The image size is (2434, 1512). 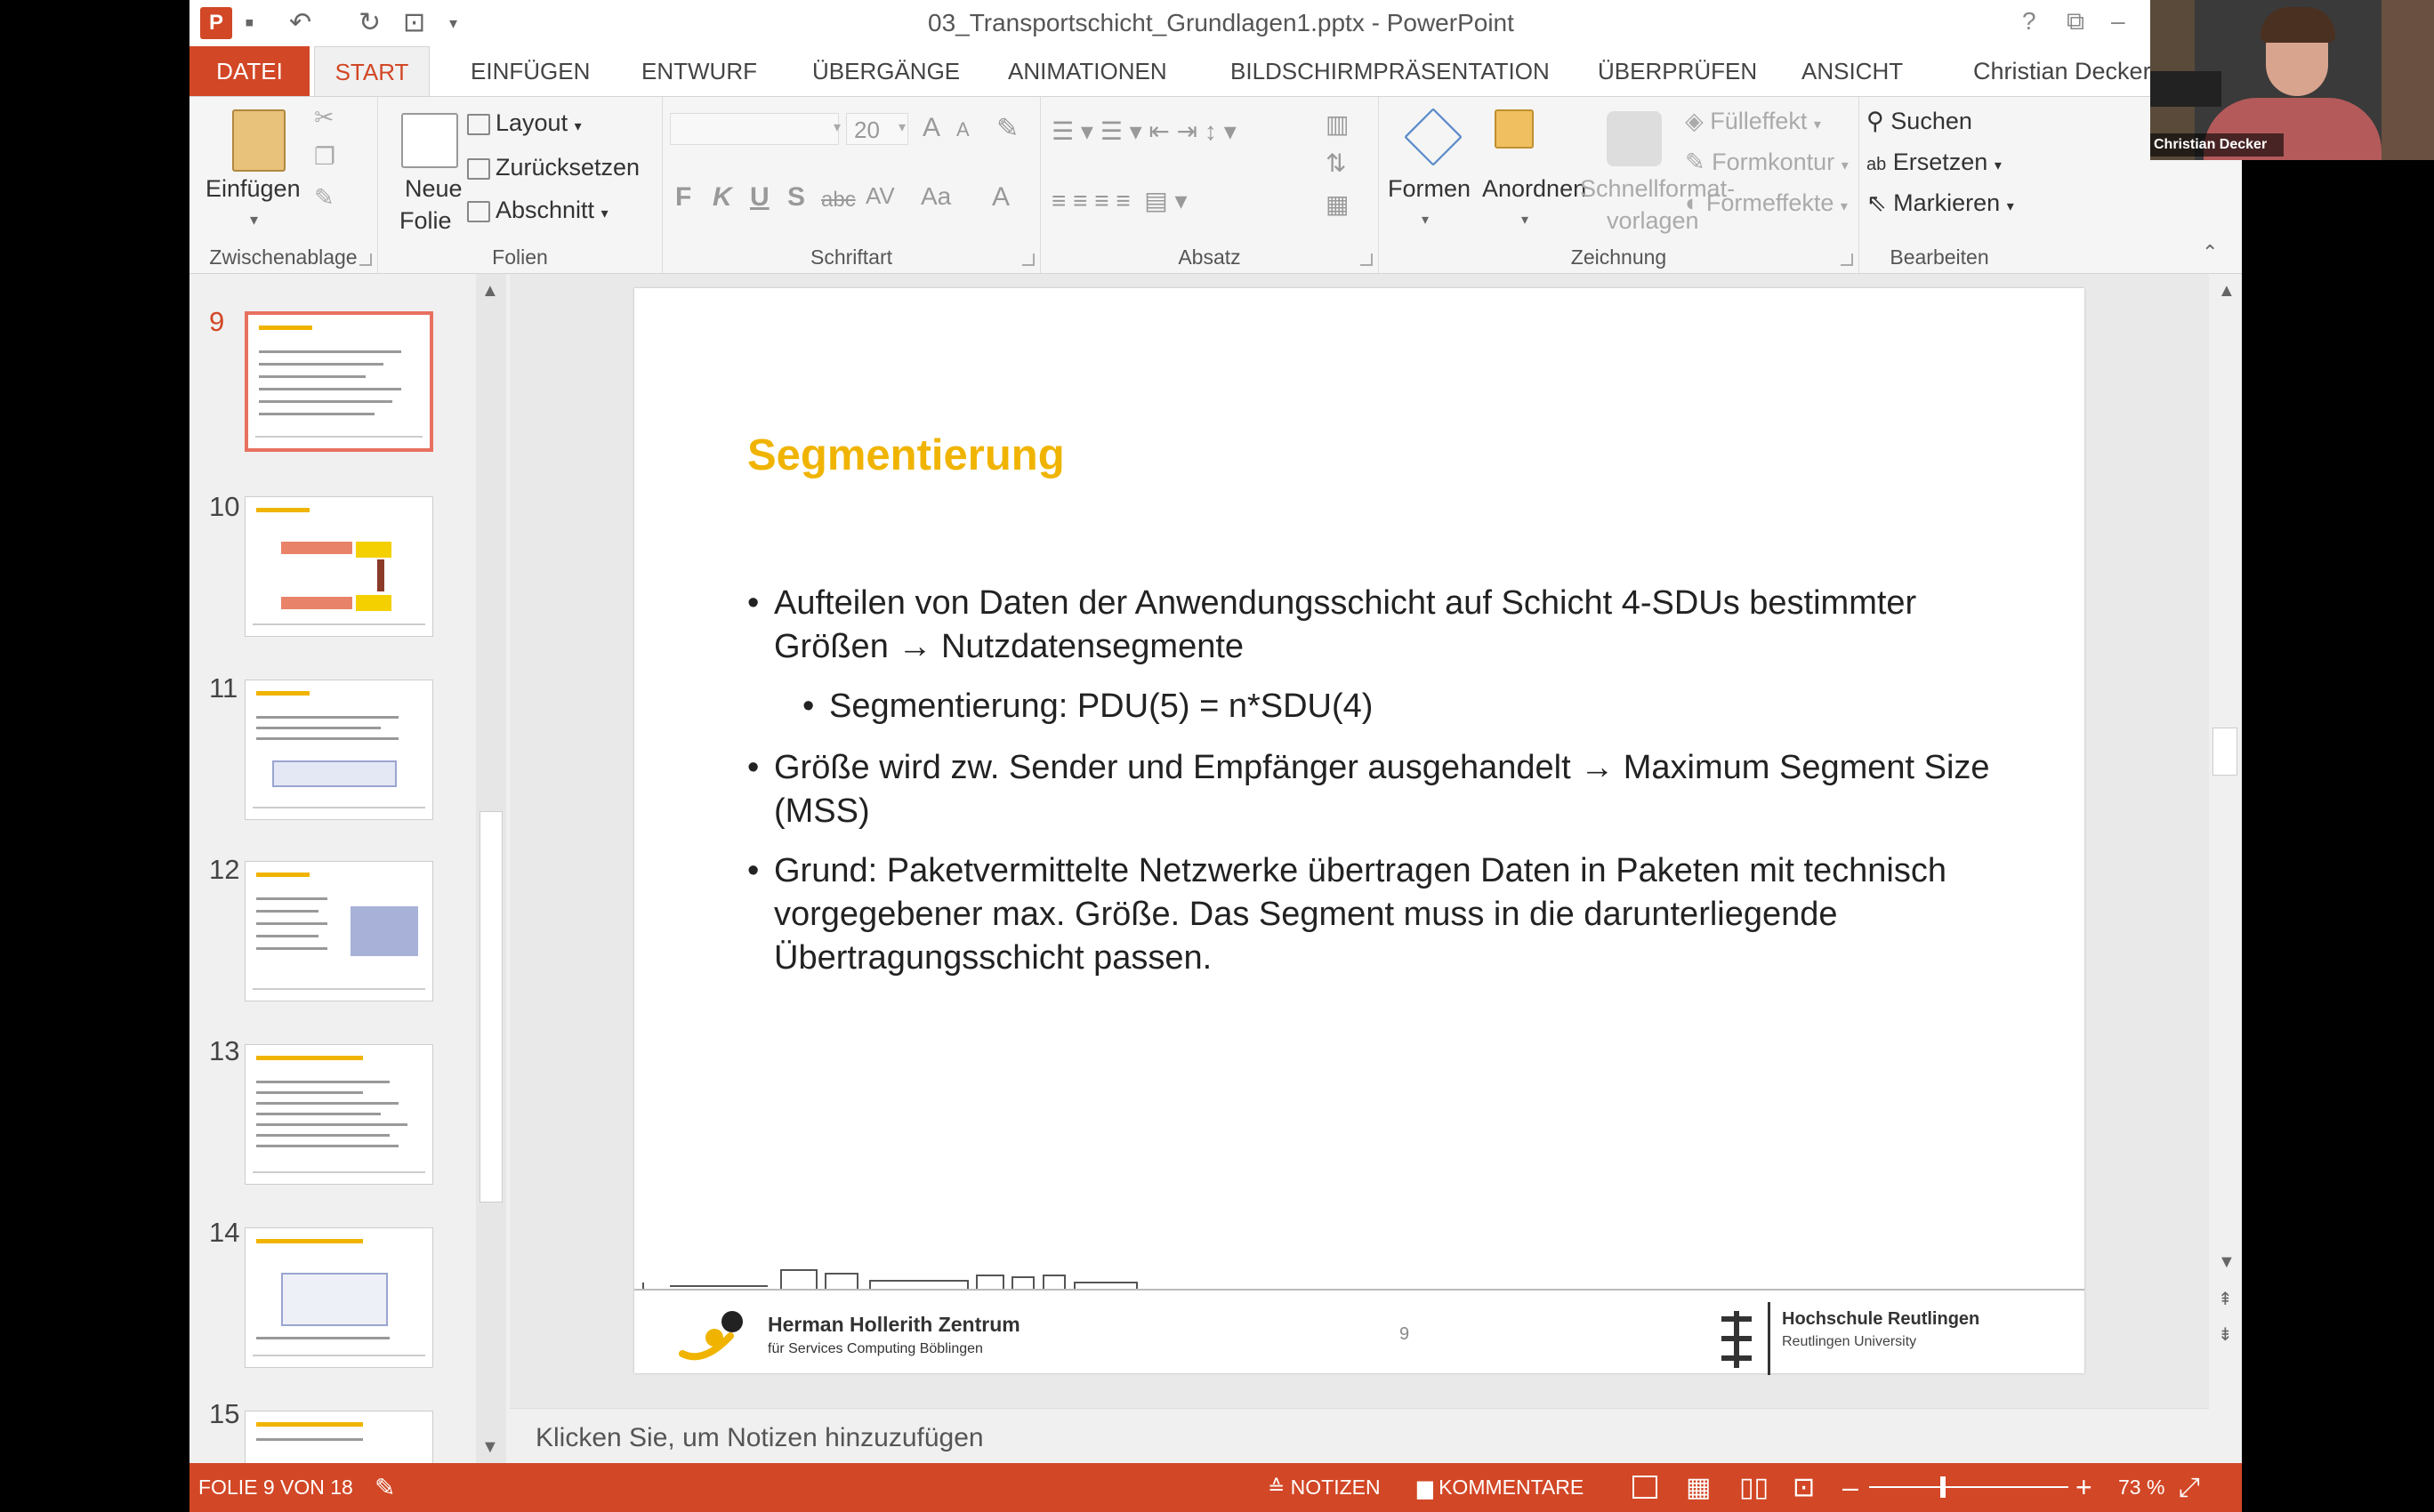 I want to click on italic-button: K, so click(x=722, y=198).